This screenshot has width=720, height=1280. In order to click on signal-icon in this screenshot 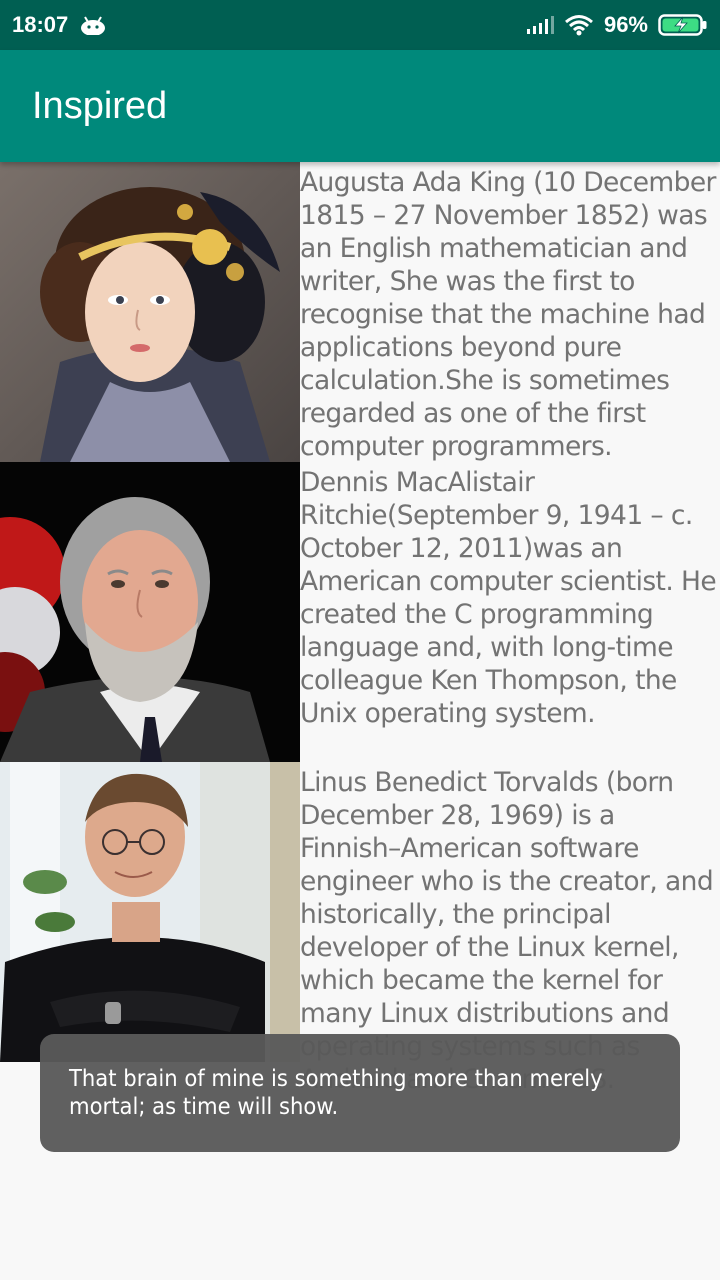, I will do `click(540, 25)`.